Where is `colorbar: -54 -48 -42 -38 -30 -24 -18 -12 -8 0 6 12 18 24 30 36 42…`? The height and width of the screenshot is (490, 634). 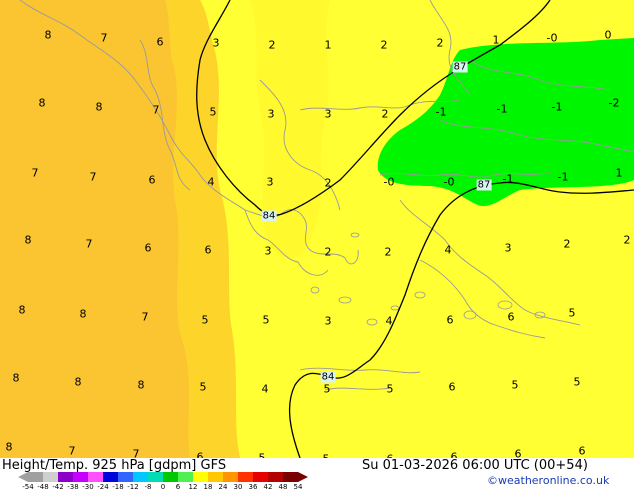
colorbar: -54 -48 -42 -38 -30 -24 -18 -12 -8 0 6 12 18 24 30 36 42… is located at coordinates (163, 481).